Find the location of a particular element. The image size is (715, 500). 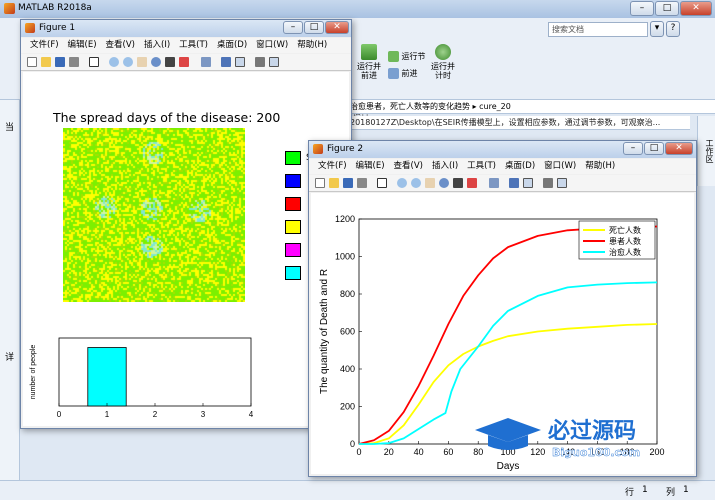

bar is located at coordinates (107, 377).